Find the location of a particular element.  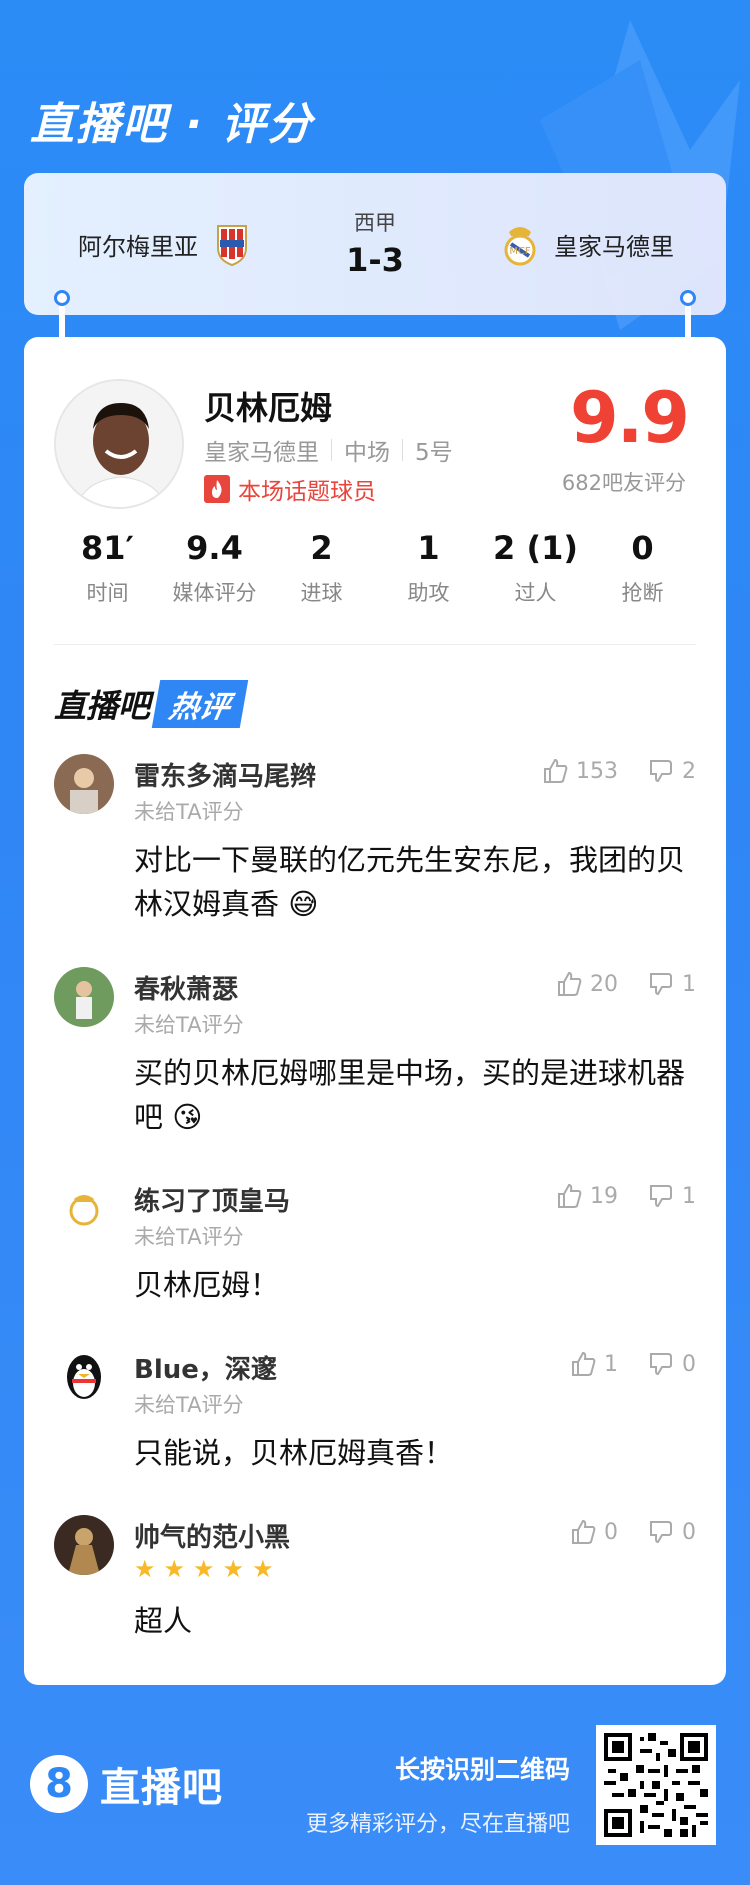

comment-actions: 19 1 is located at coordinates (611, 1196).